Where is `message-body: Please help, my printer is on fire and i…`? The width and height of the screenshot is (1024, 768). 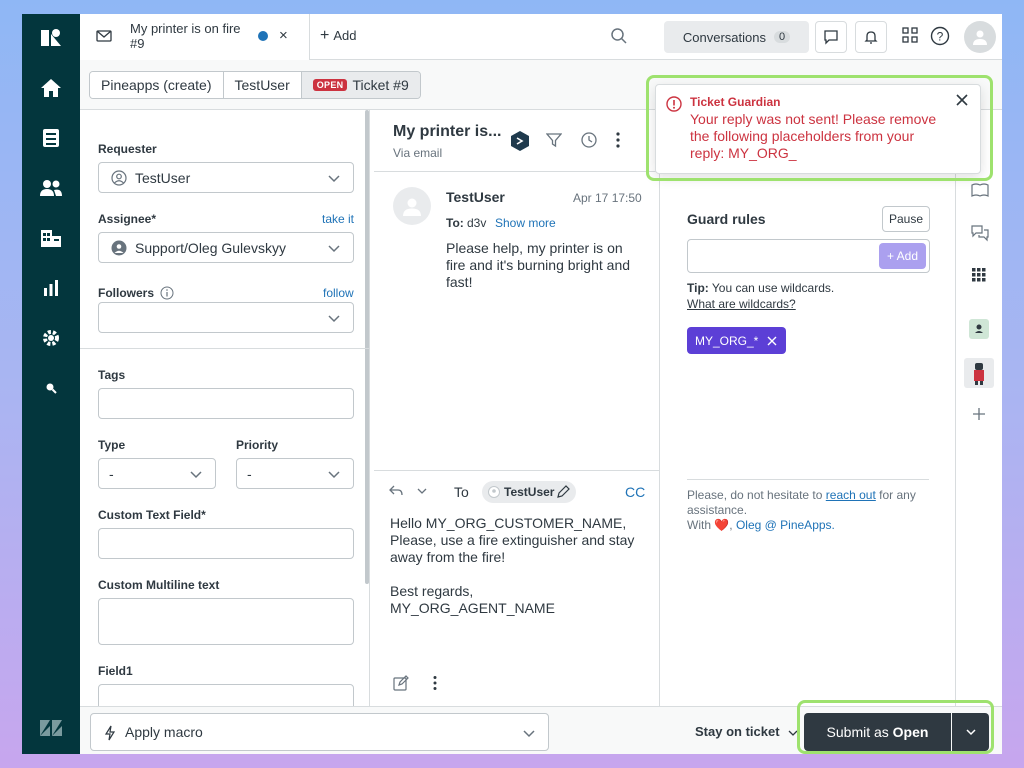 message-body: Please help, my printer is on fire and i… is located at coordinates (538, 265).